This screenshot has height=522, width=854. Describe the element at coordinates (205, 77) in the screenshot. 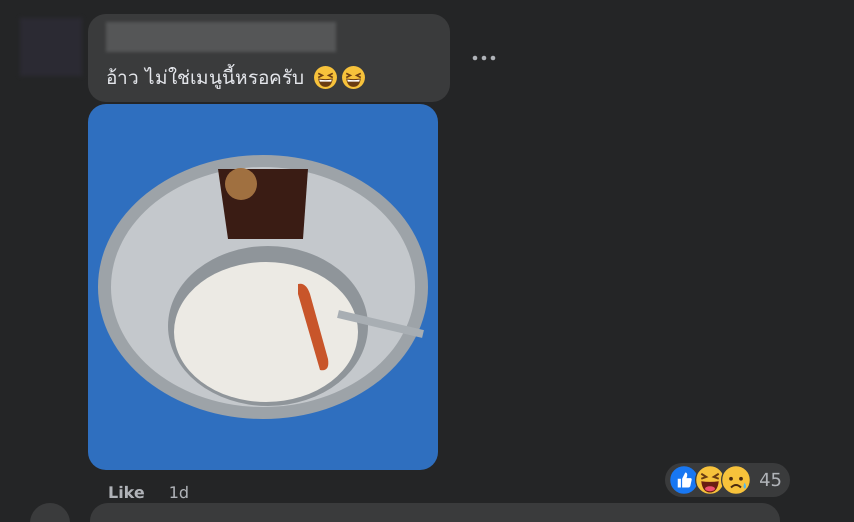

I see `comment-text: อ้าว ไม่ใช่เมนูนี้หรอครับ` at that location.